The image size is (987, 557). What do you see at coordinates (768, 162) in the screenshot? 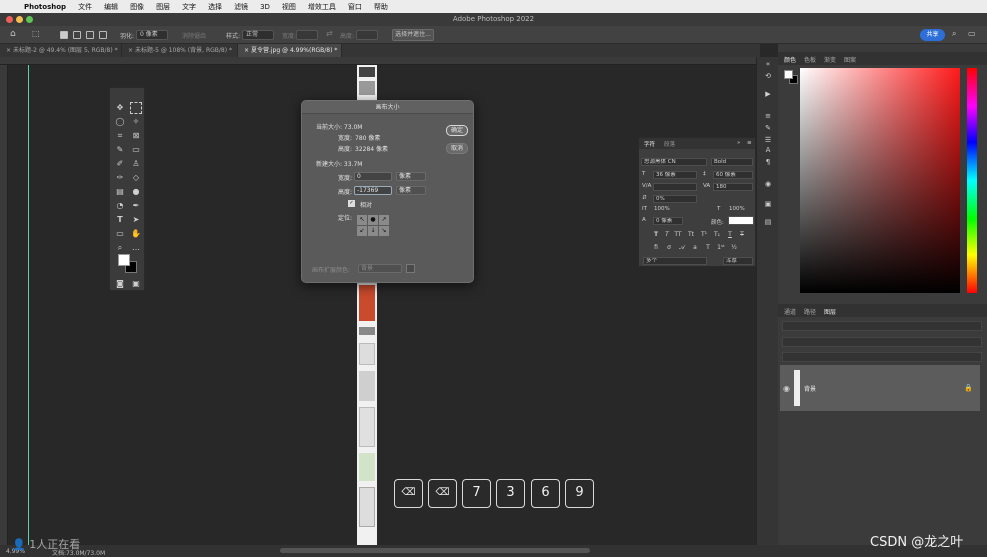
I see `paragraph-panel-icon: ¶` at bounding box center [768, 162].